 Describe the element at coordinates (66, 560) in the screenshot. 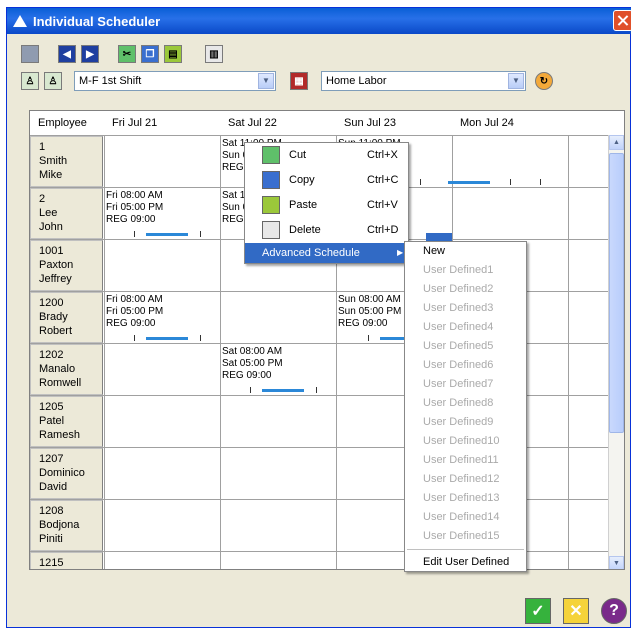

I see `employee-cell: 1215` at that location.